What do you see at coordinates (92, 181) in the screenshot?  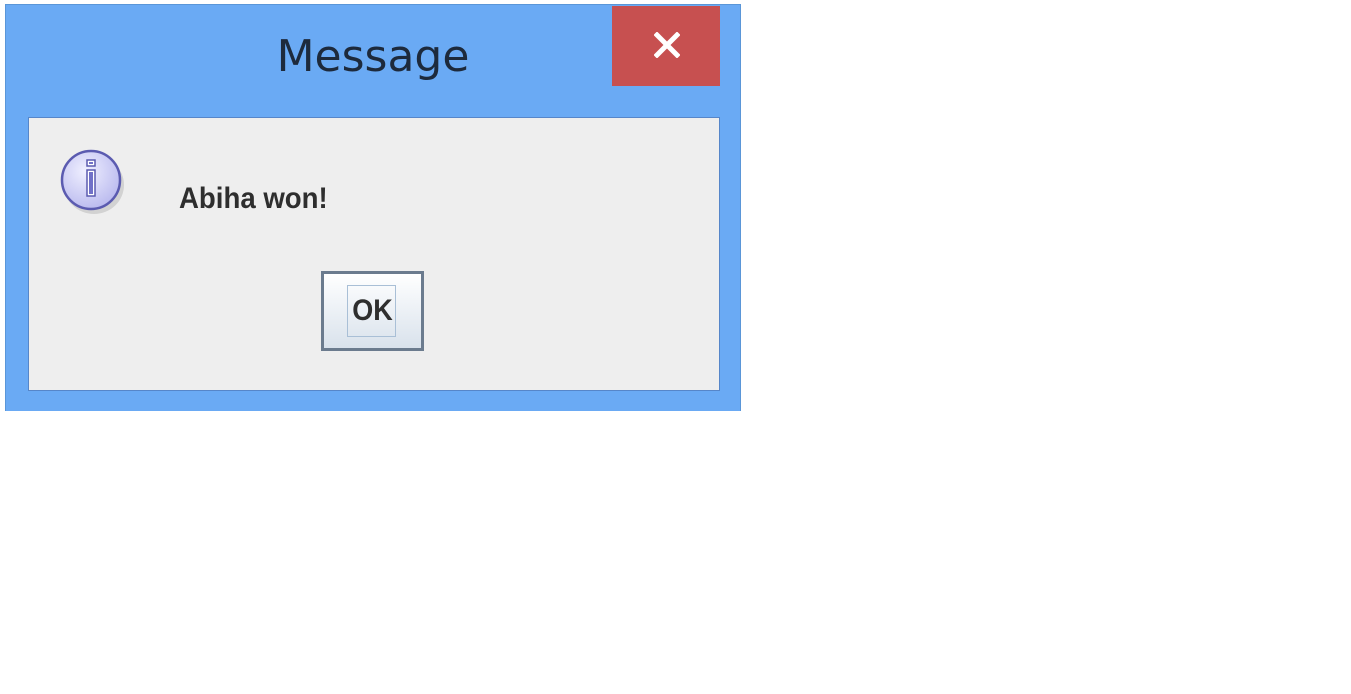 I see `information-icon` at bounding box center [92, 181].